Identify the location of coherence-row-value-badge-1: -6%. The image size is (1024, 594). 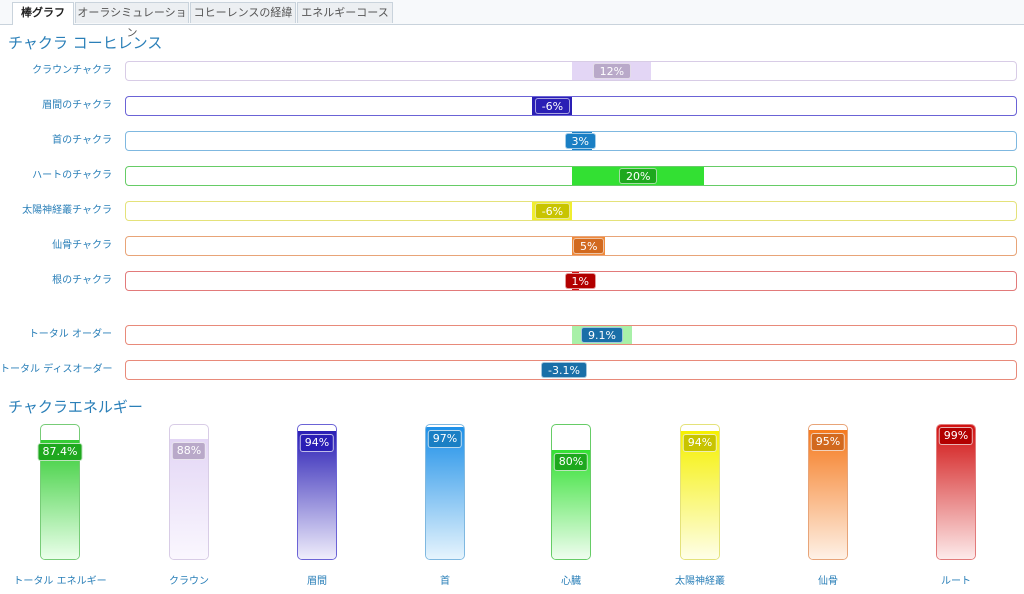
(552, 106).